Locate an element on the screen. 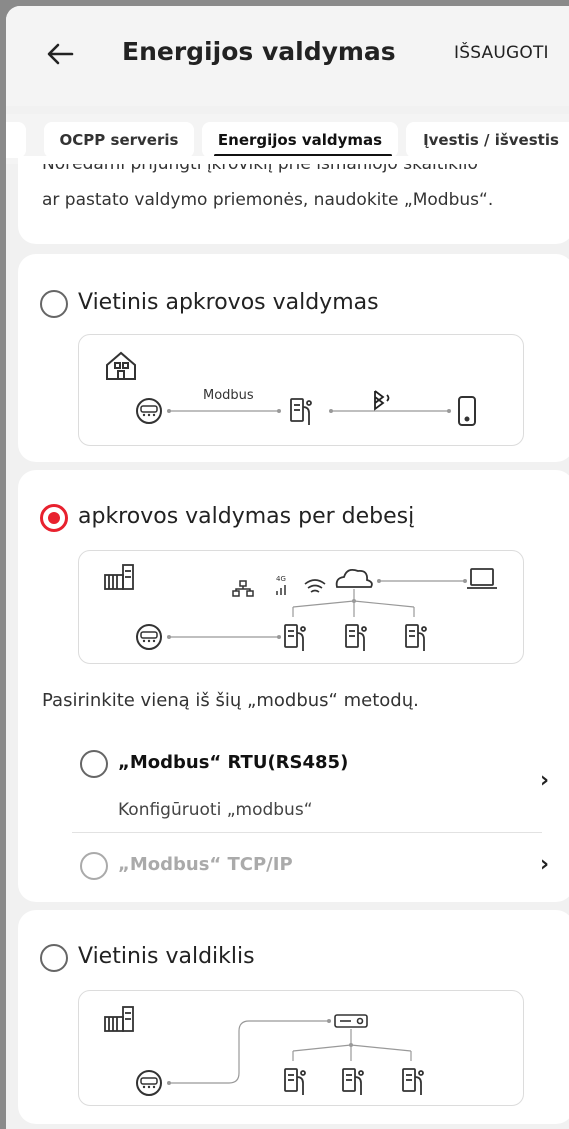  diagram-local-controller is located at coordinates (301, 1048).